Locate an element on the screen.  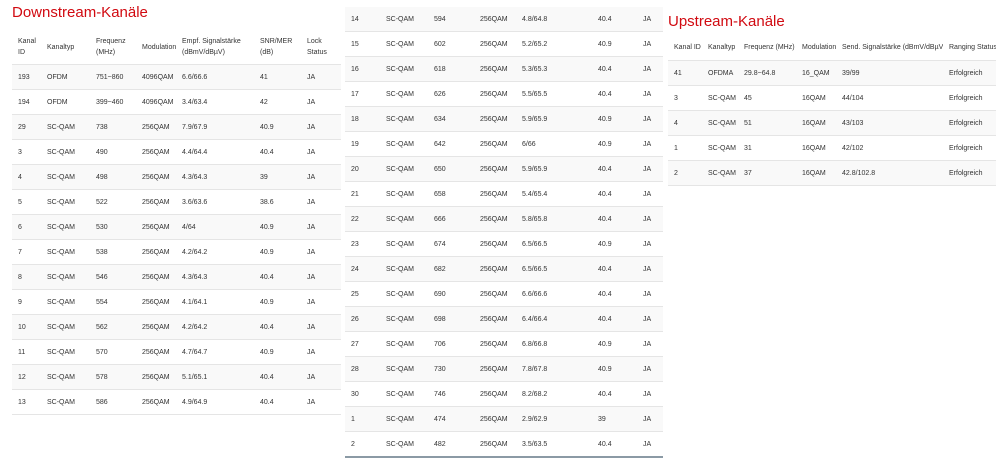
cell-frequenz: 746 is located at coordinates (451, 394).